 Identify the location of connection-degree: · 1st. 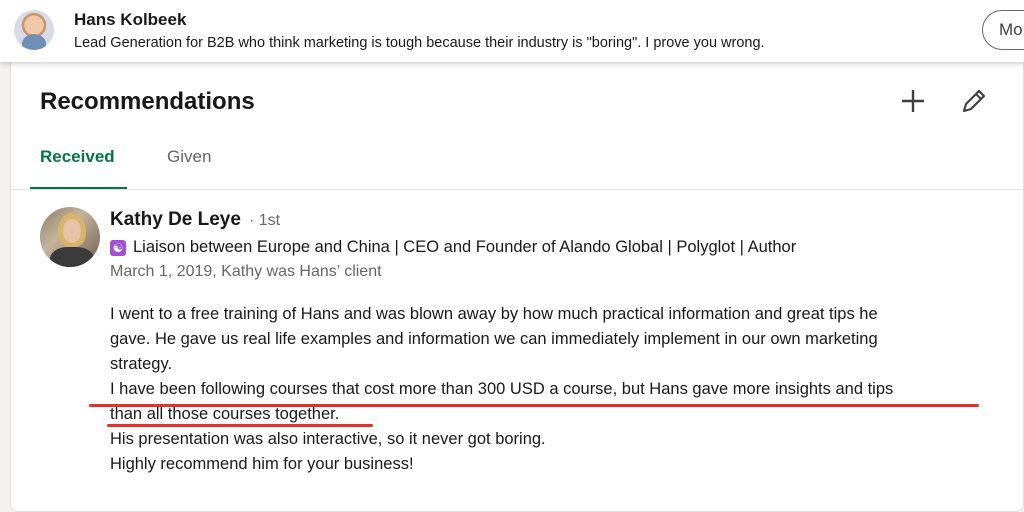
(265, 220).